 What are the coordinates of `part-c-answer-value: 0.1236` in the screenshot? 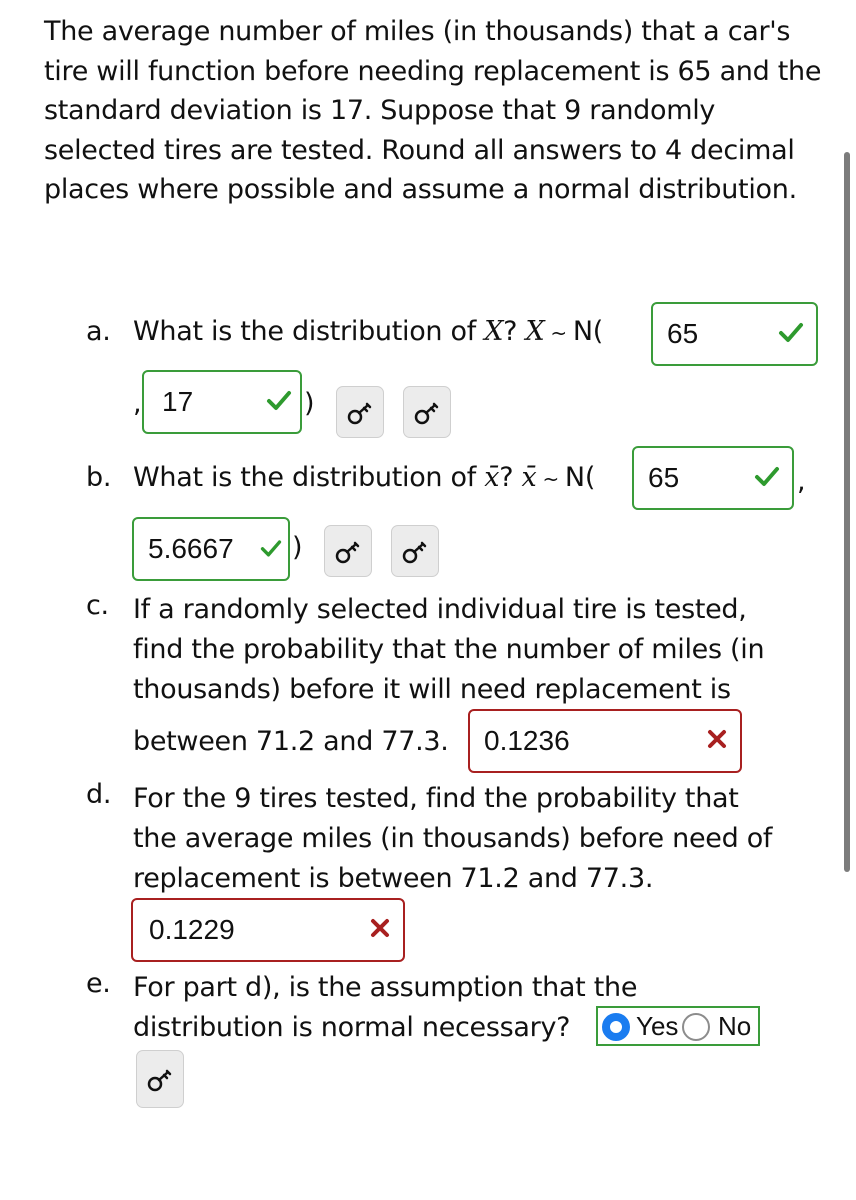 It's located at (527, 740).